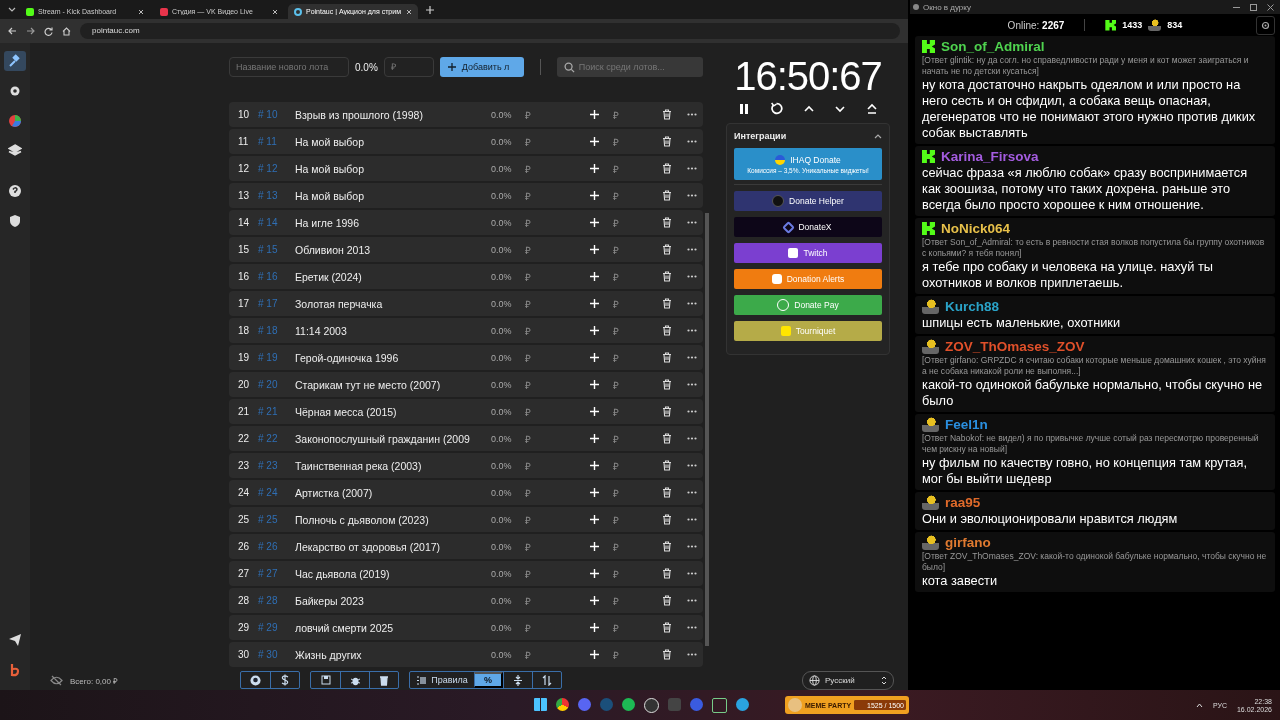 This screenshot has width=1280, height=720. I want to click on rules-button: Правила, so click(442, 680).